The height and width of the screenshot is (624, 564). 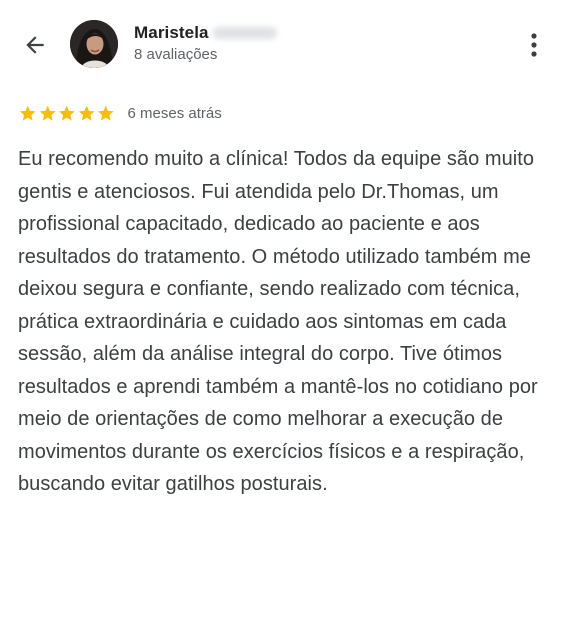 I want to click on review-date: 6 meses atrás, so click(x=174, y=113).